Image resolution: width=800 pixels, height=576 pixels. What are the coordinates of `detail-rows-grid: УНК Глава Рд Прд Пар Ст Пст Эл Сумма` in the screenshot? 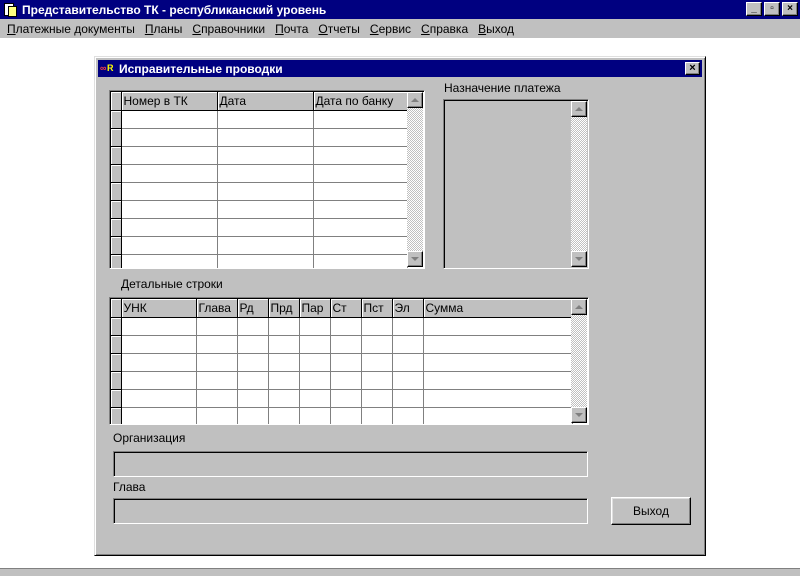 It's located at (349, 361).